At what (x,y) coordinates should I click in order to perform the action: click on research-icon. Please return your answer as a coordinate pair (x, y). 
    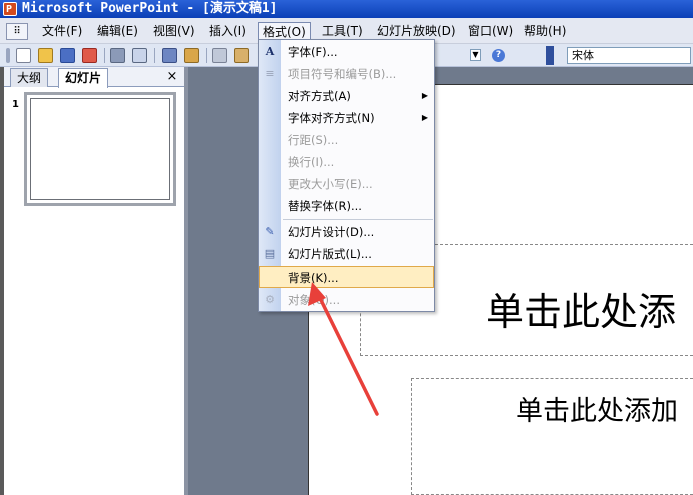
    Looking at the image, I should click on (191, 55).